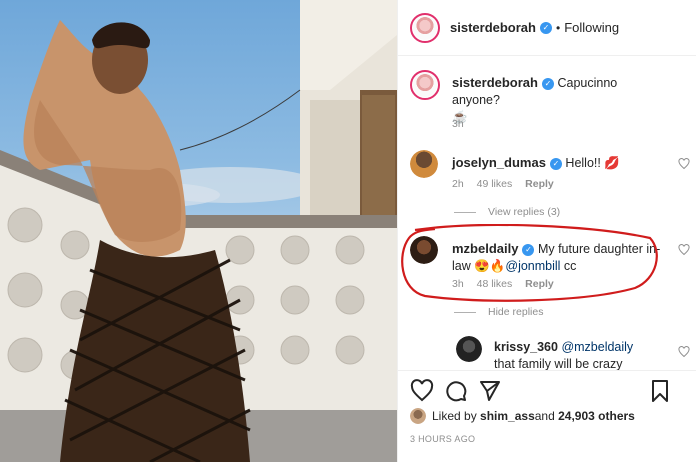 Image resolution: width=696 pixels, height=462 pixels. Describe the element at coordinates (585, 163) in the screenshot. I see `comment-text: Hello!!` at that location.